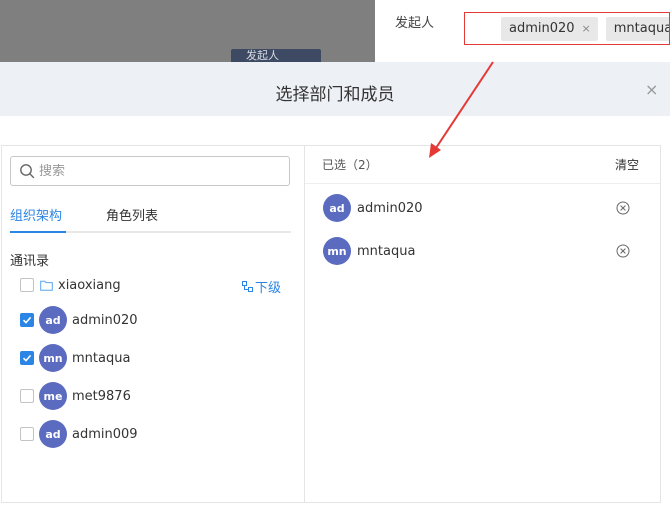  Describe the element at coordinates (386, 251) in the screenshot. I see `selected-name: mntaqua` at that location.